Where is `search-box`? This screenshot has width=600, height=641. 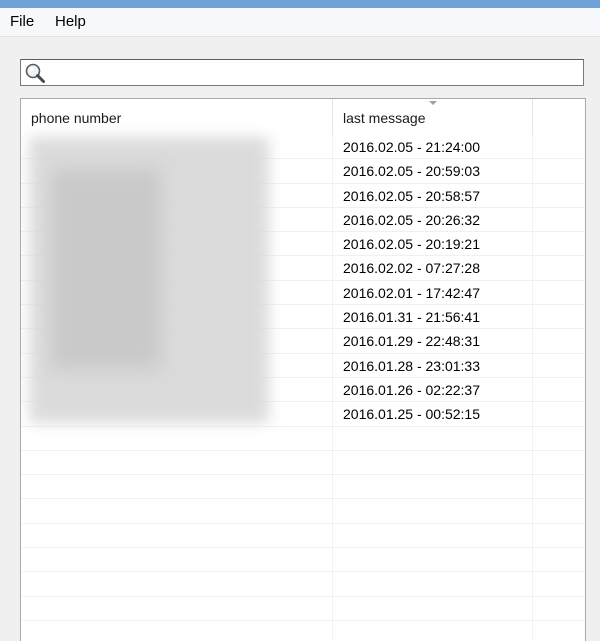
search-box is located at coordinates (302, 72).